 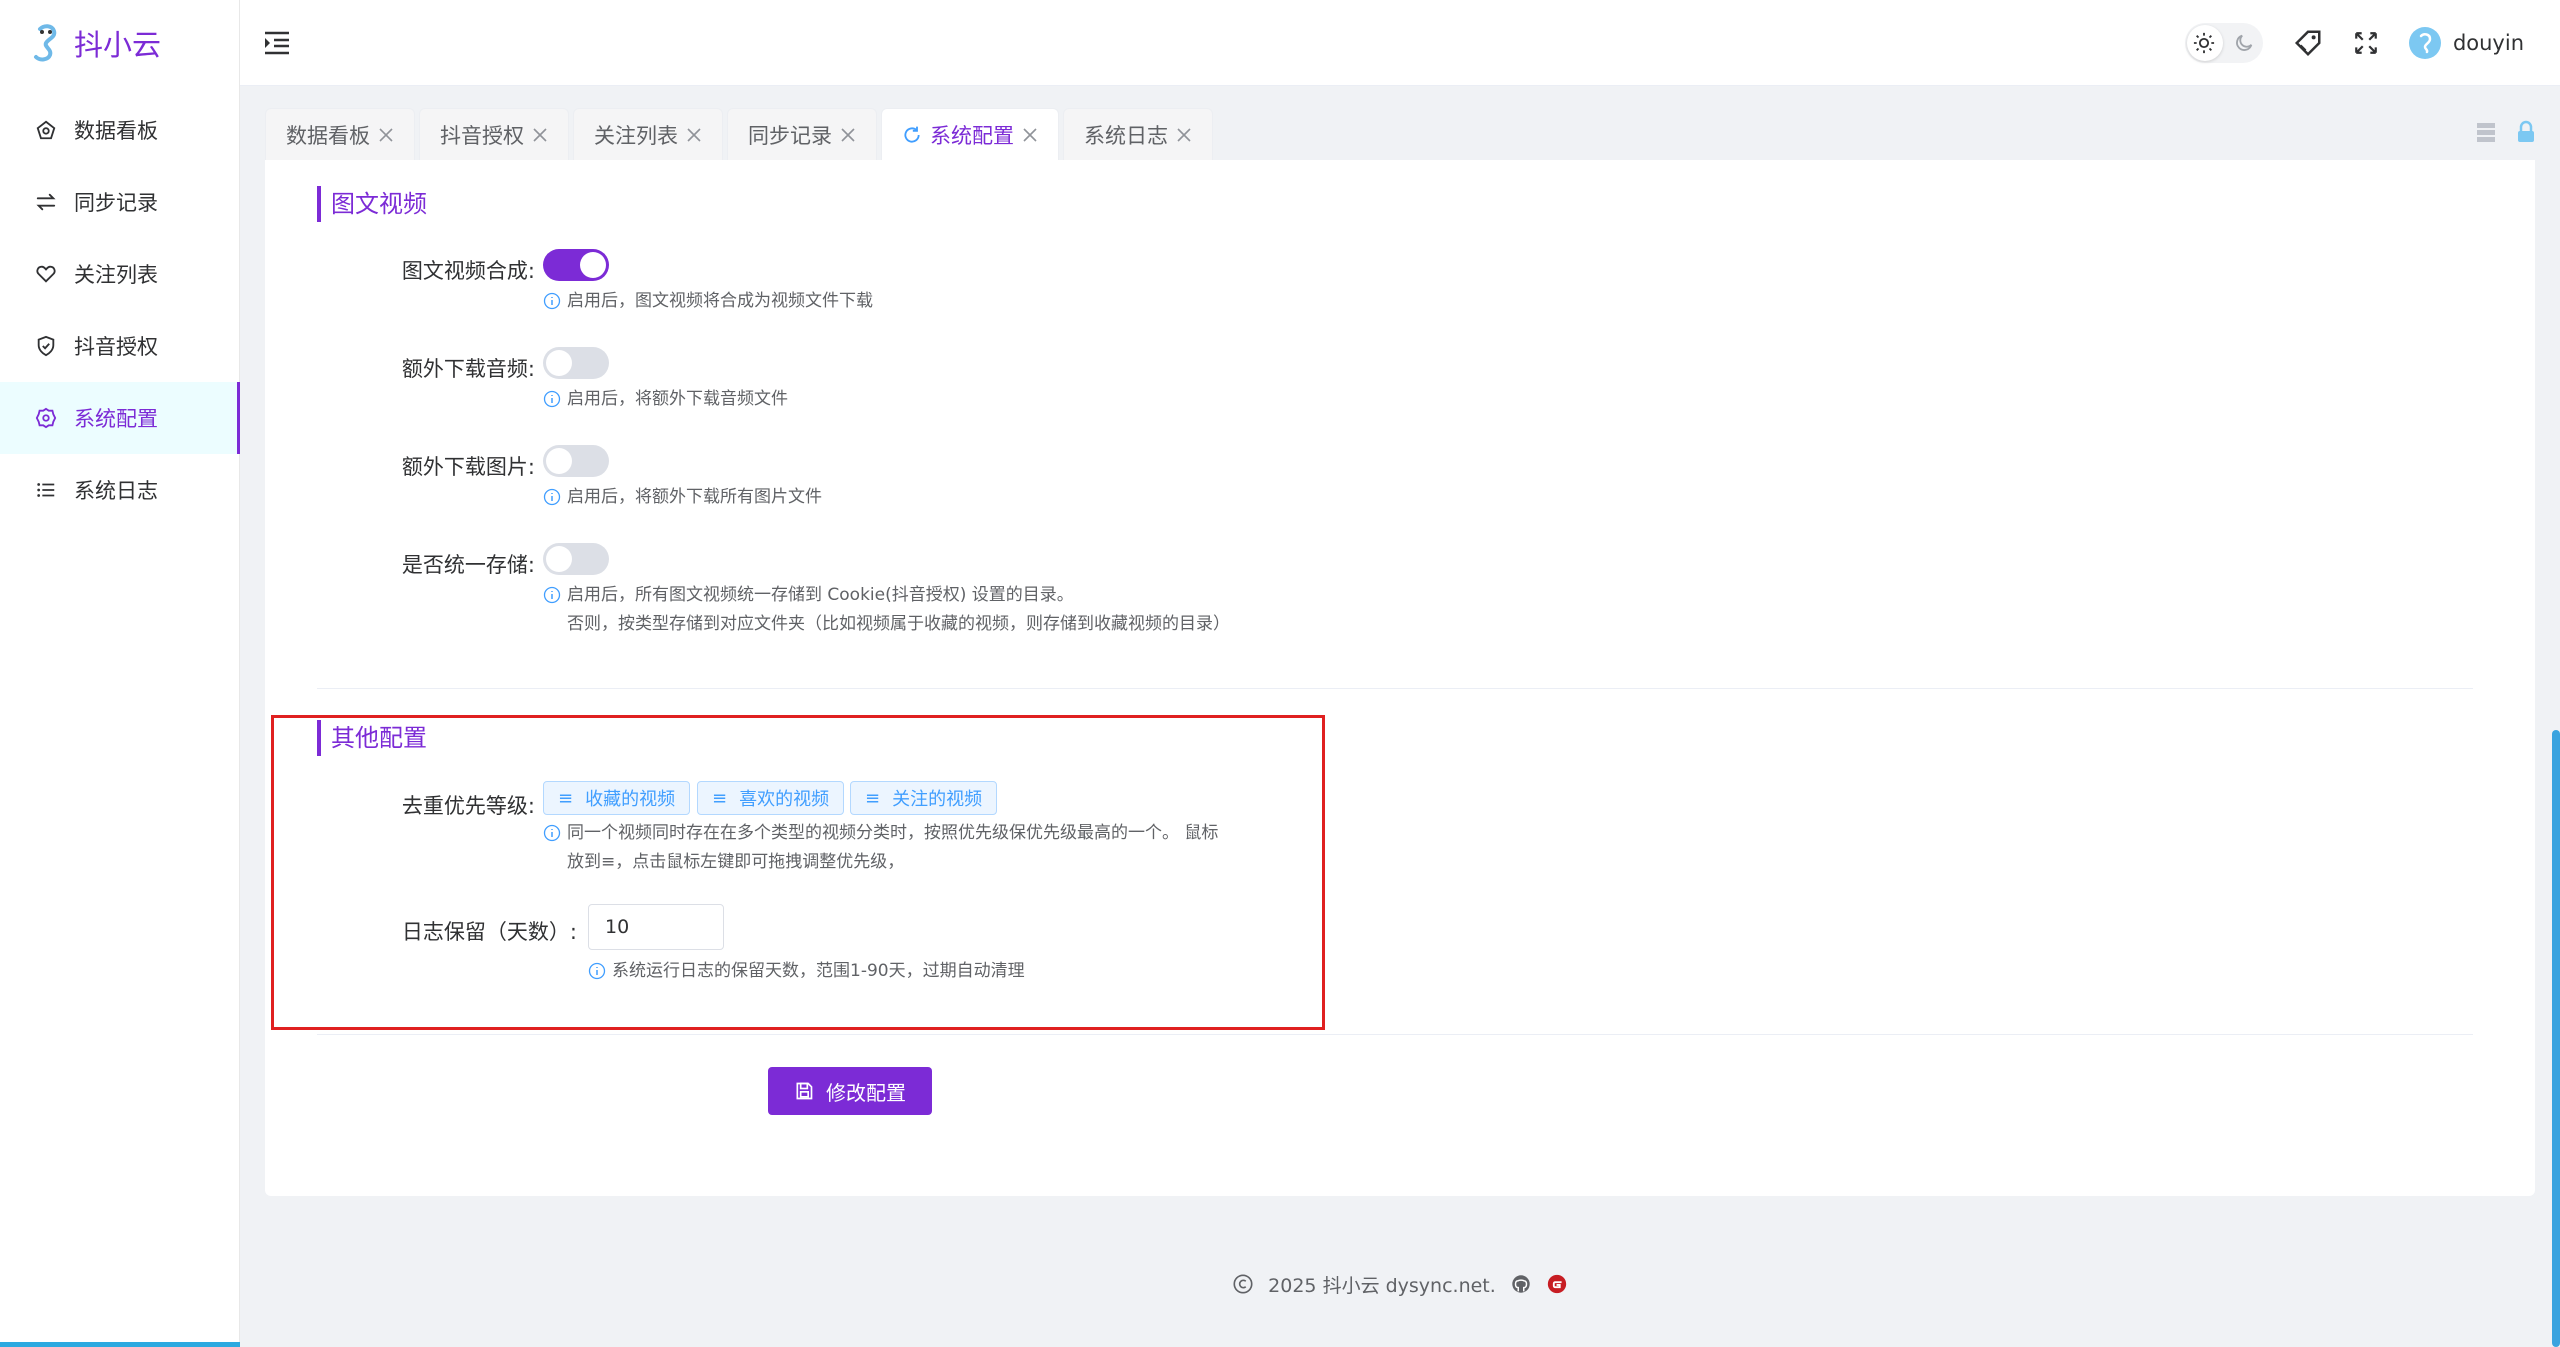 I want to click on field-hint: 启用后，将额外下载音频文件, so click(x=665, y=399).